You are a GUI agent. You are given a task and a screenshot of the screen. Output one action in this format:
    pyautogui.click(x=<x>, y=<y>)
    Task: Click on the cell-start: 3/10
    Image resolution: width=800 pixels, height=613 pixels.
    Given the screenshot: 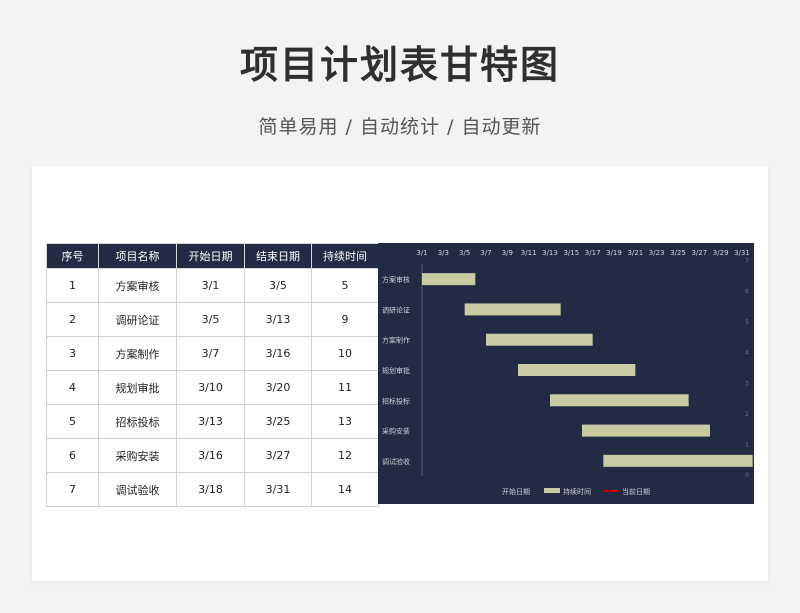 What is the action you would take?
    pyautogui.click(x=210, y=387)
    